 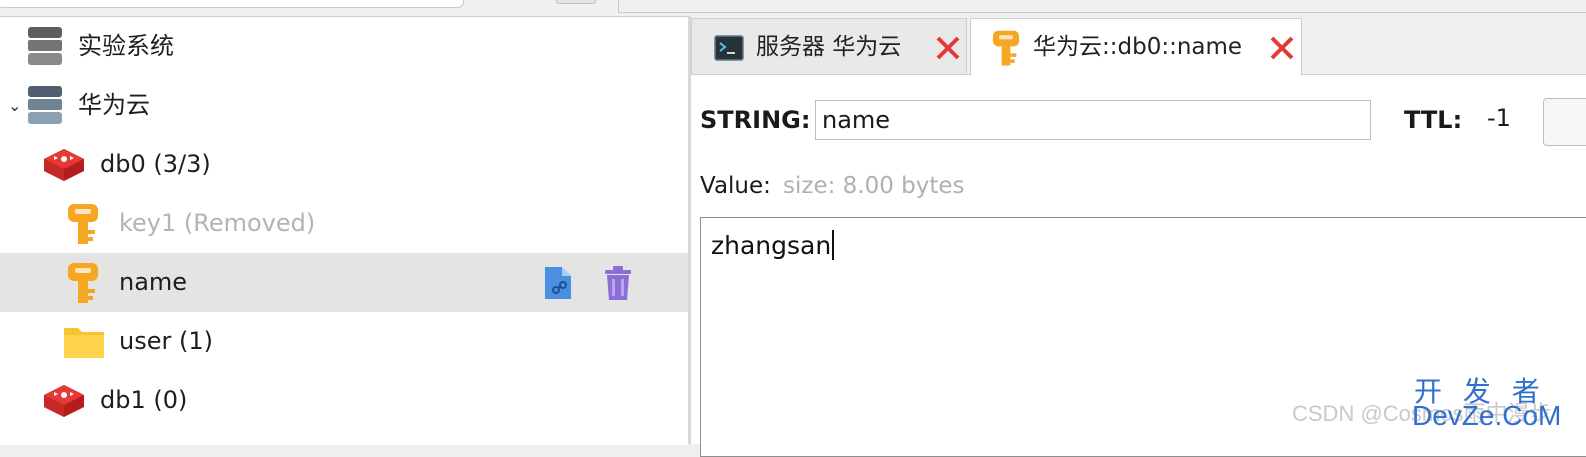 I want to click on tab-server-console: 服务器 华为云, so click(x=829, y=46).